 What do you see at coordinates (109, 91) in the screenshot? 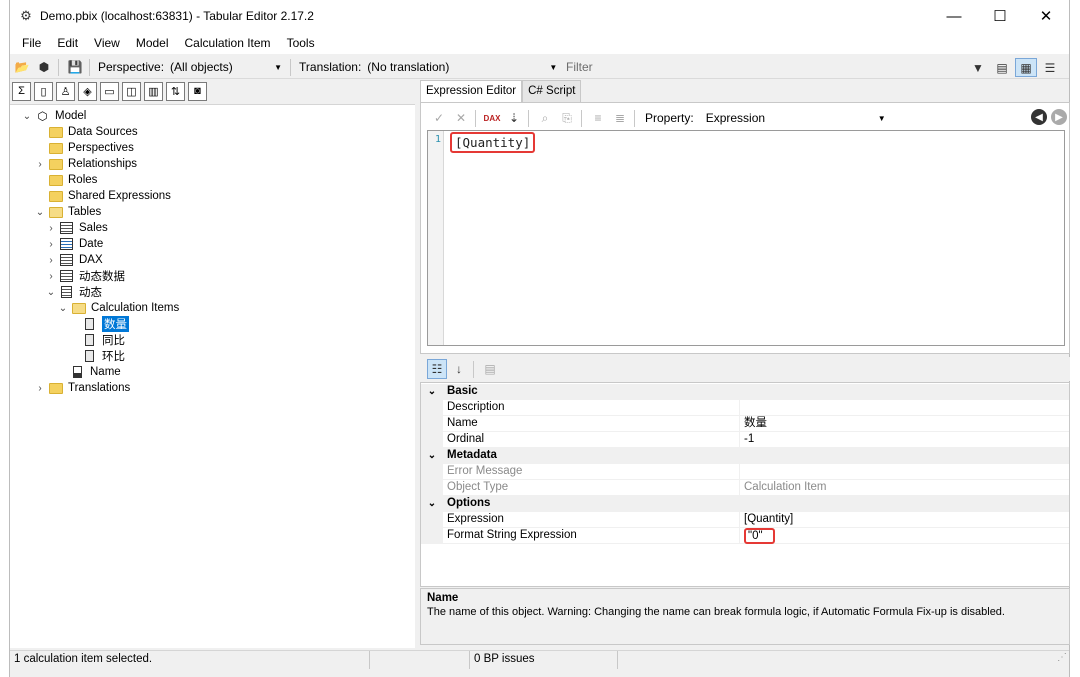
I see `show-hidden-icon: ▭` at bounding box center [109, 91].